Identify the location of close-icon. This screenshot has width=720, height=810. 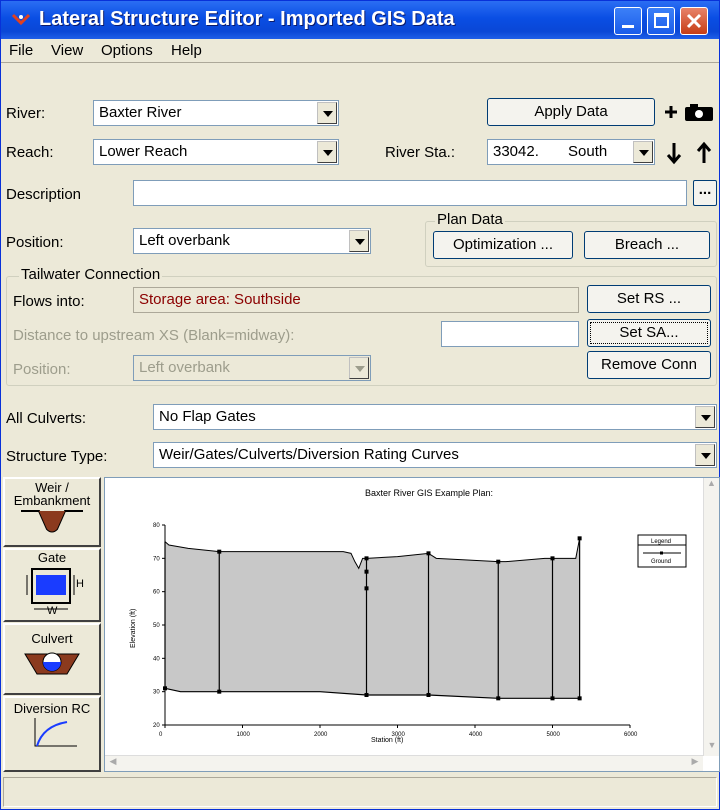
(694, 21).